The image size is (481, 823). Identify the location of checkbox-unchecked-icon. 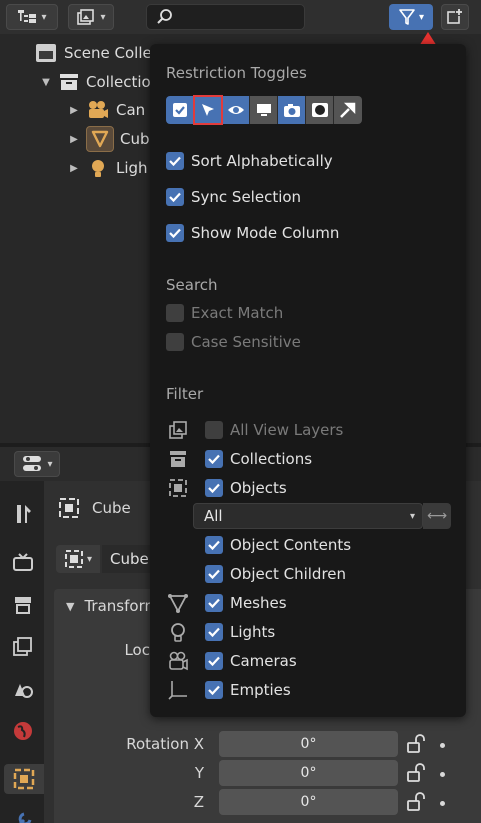
(175, 313).